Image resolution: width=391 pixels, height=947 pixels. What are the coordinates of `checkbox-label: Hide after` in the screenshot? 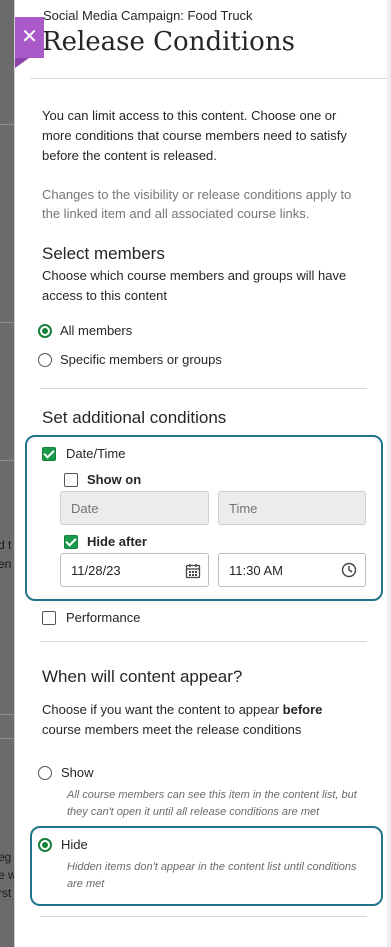 It's located at (117, 541).